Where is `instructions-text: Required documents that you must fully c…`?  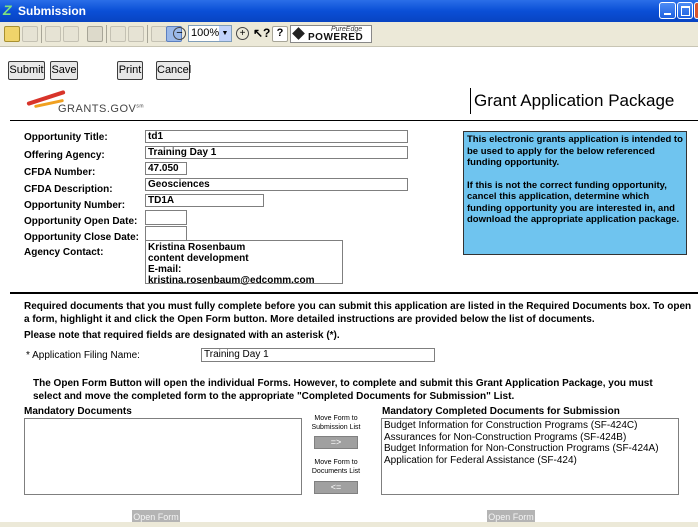 instructions-text: Required documents that you must fully c… is located at coordinates (358, 313).